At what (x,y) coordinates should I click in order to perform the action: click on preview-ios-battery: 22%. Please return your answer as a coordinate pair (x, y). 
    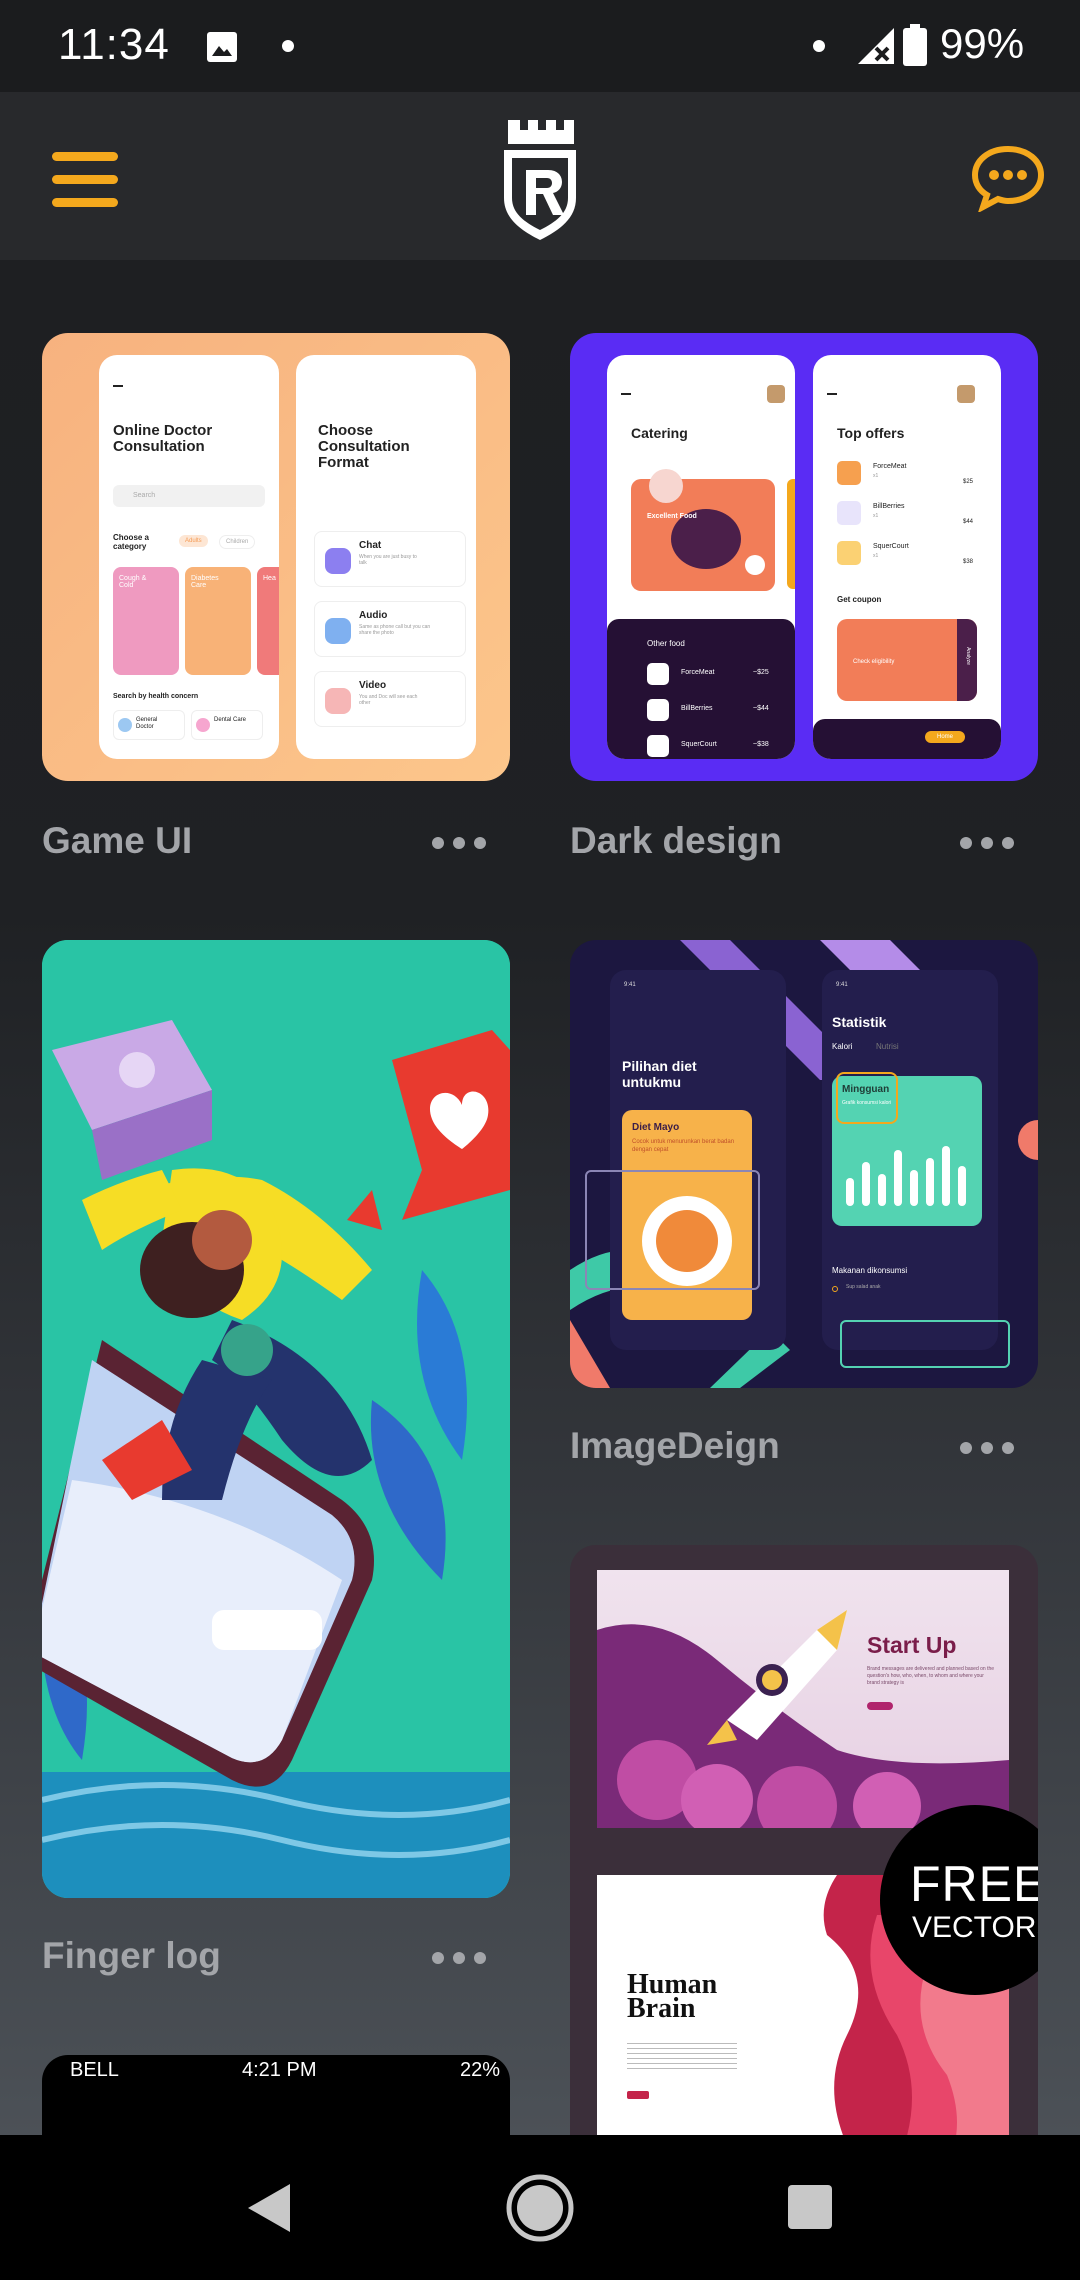
    Looking at the image, I should click on (480, 2070).